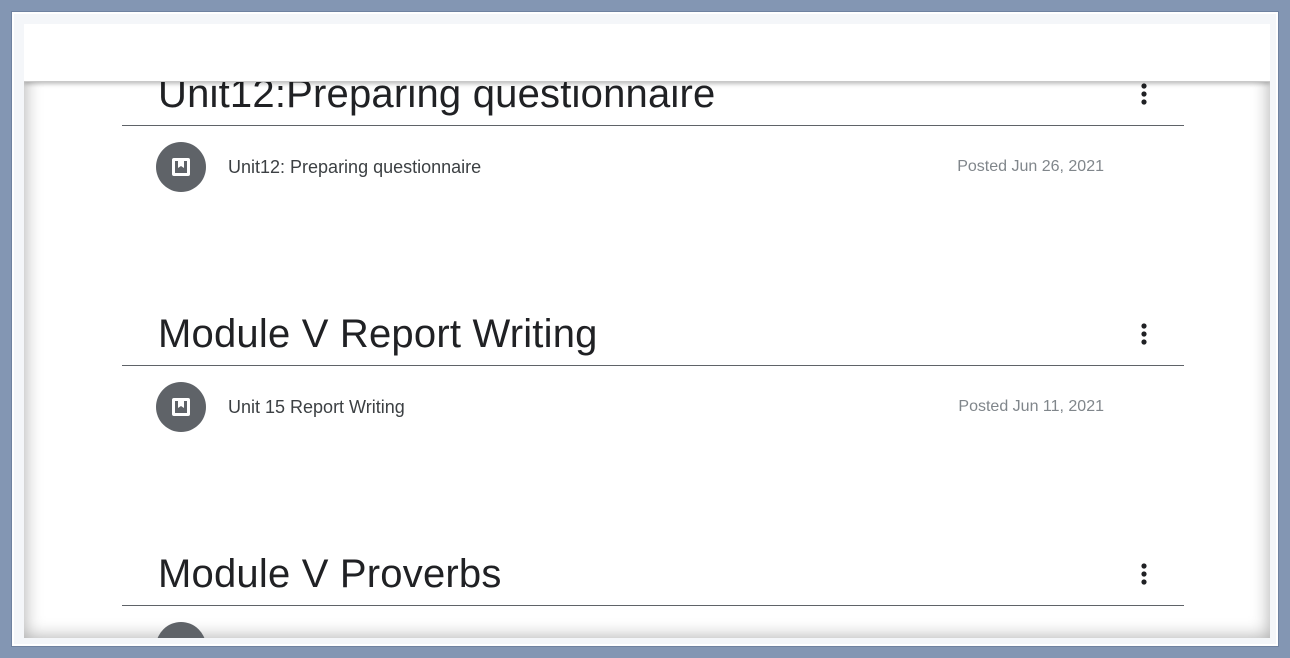  I want to click on topic-header: Module V Proverbs, so click(653, 575).